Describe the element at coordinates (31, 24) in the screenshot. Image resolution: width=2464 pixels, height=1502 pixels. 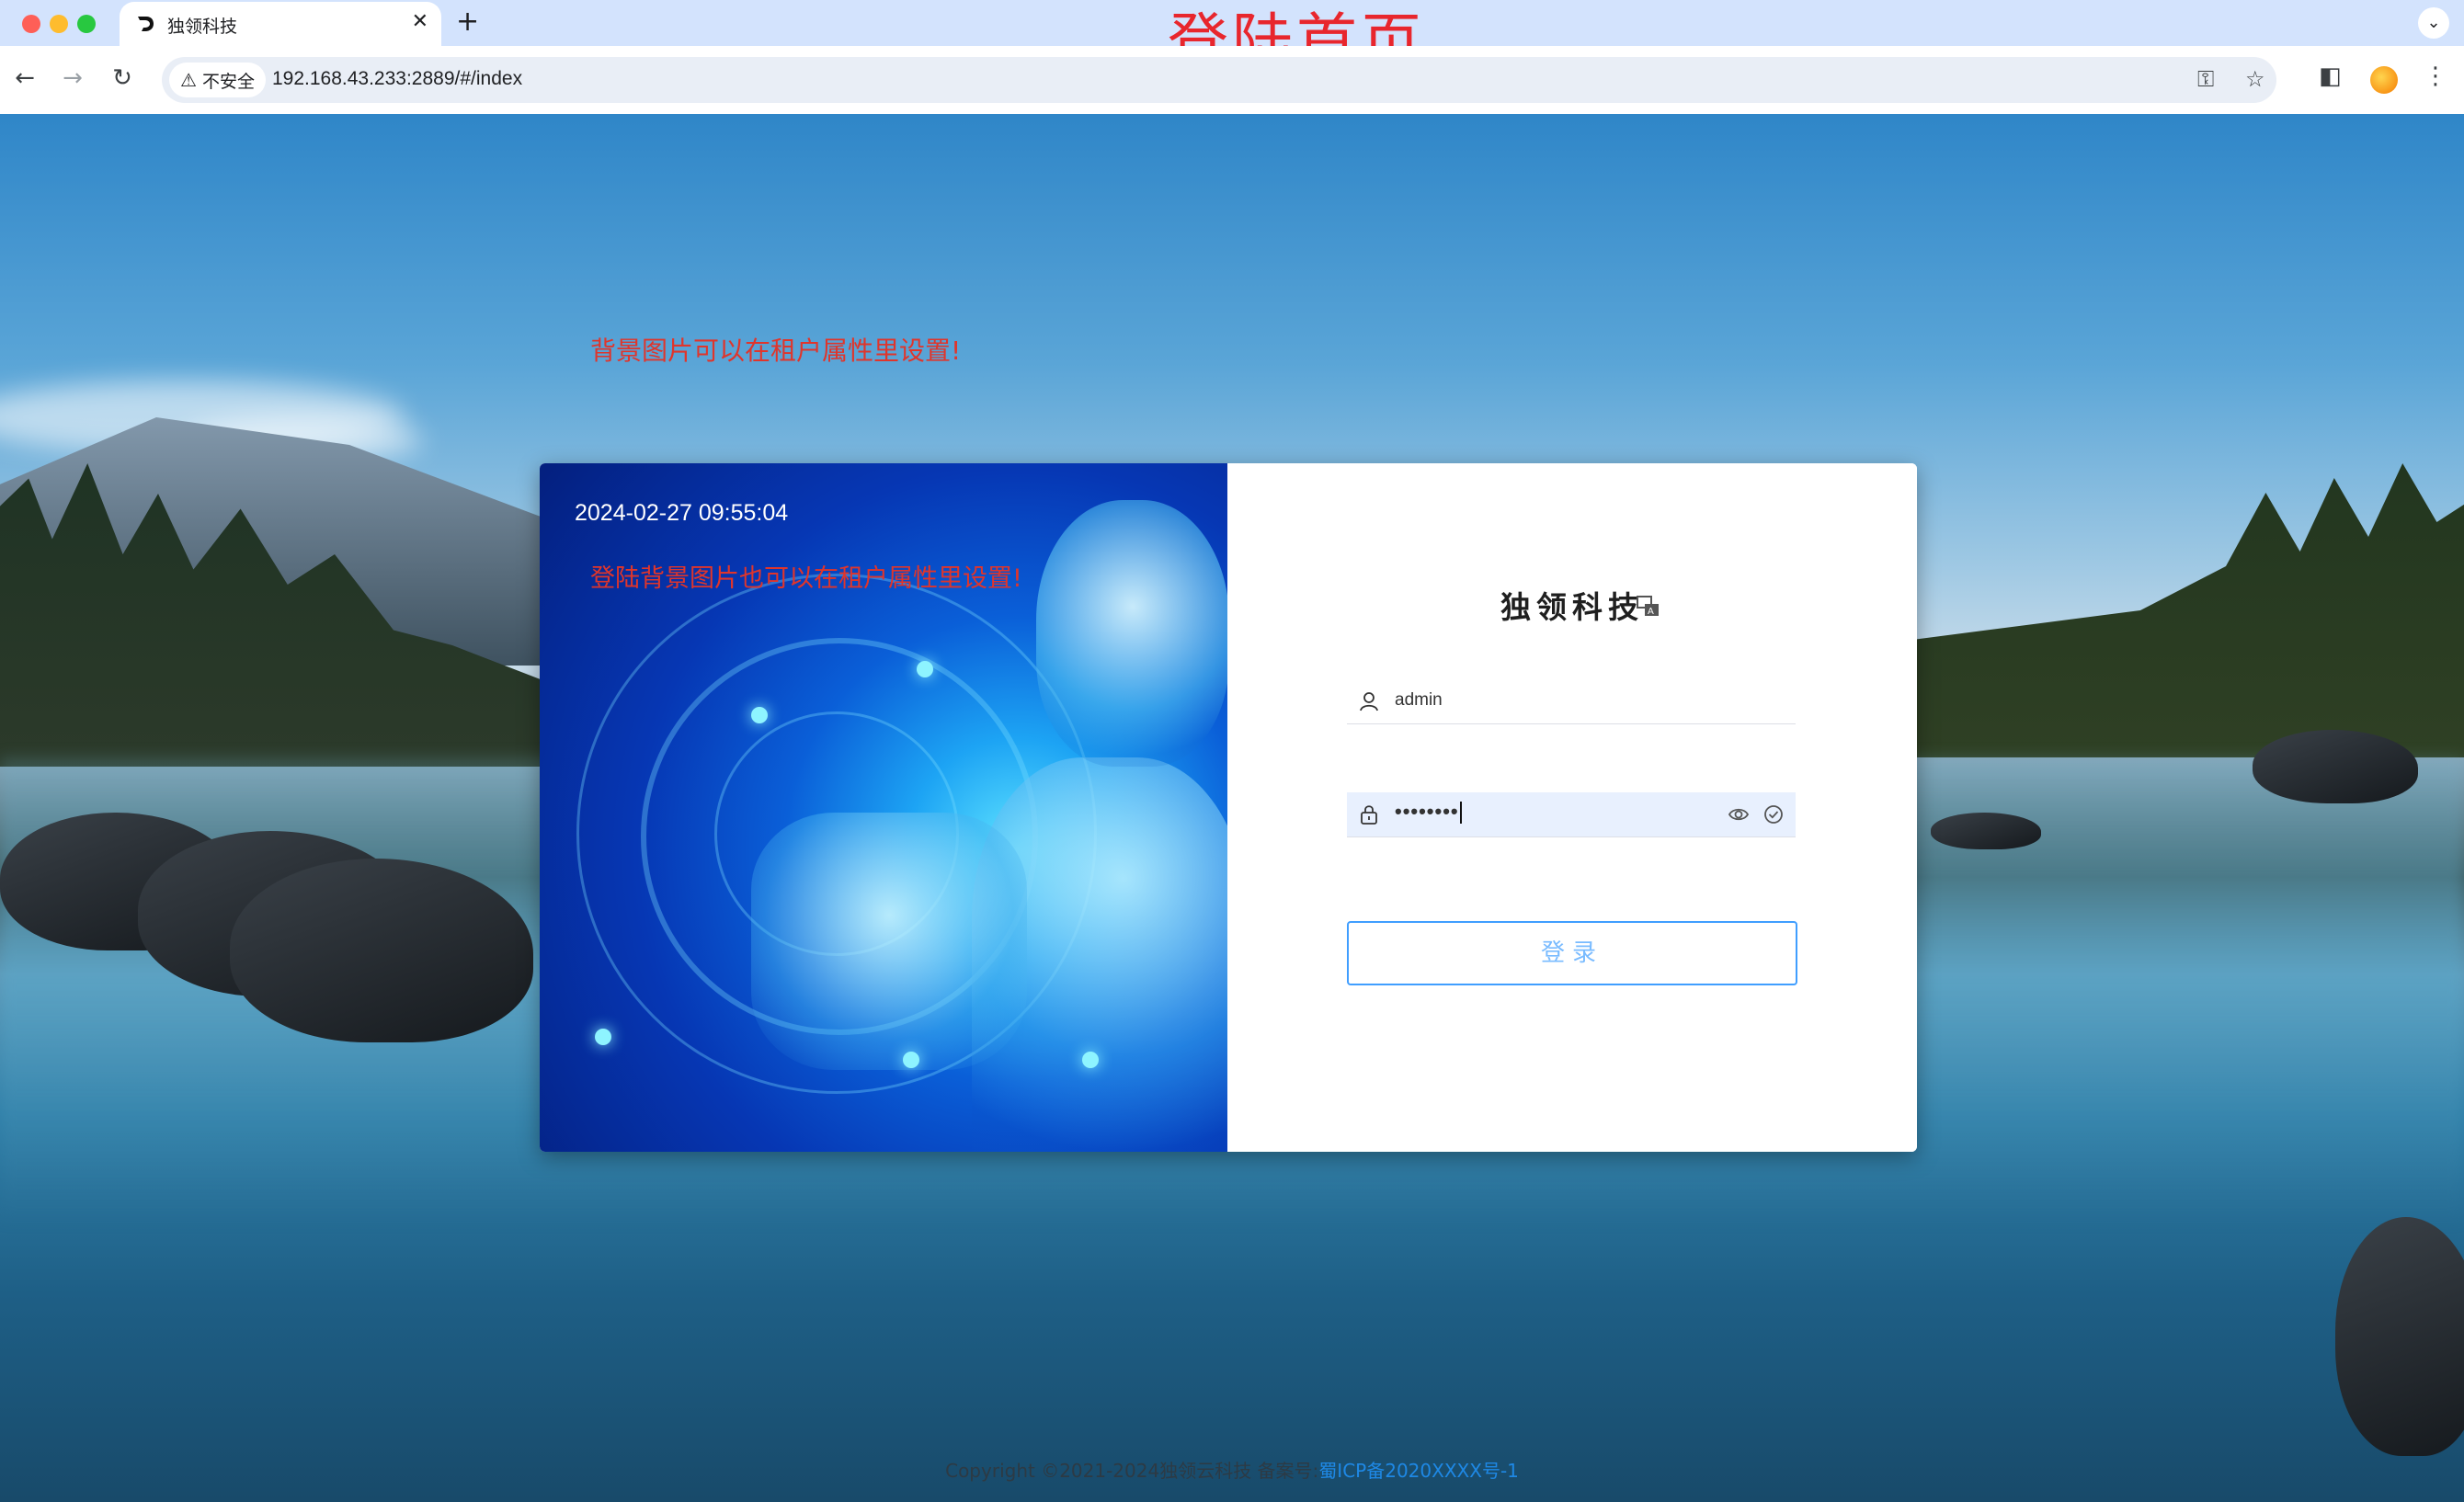
I see `window-close-button` at that location.